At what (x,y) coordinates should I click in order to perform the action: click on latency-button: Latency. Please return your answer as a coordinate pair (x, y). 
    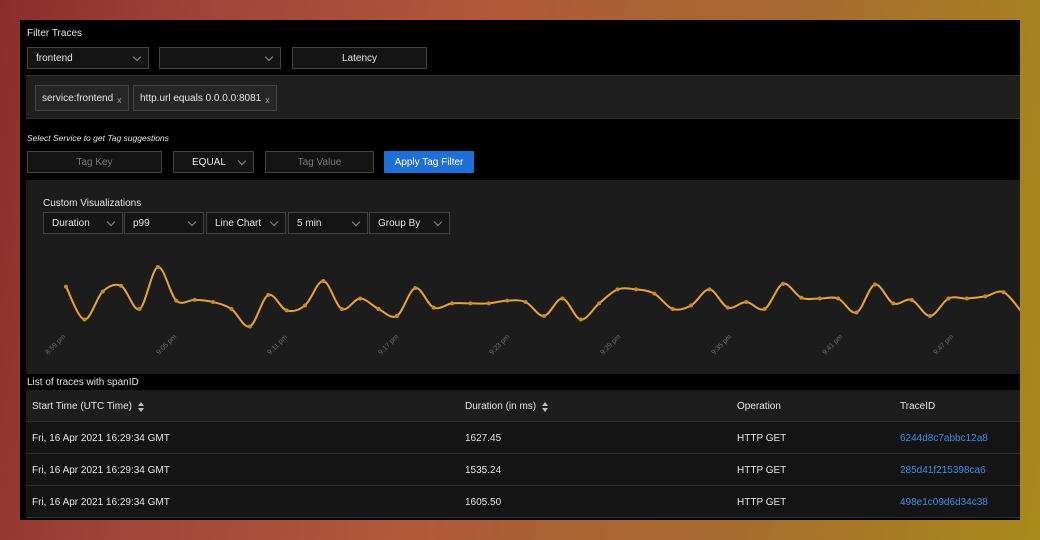
    Looking at the image, I should click on (359, 58).